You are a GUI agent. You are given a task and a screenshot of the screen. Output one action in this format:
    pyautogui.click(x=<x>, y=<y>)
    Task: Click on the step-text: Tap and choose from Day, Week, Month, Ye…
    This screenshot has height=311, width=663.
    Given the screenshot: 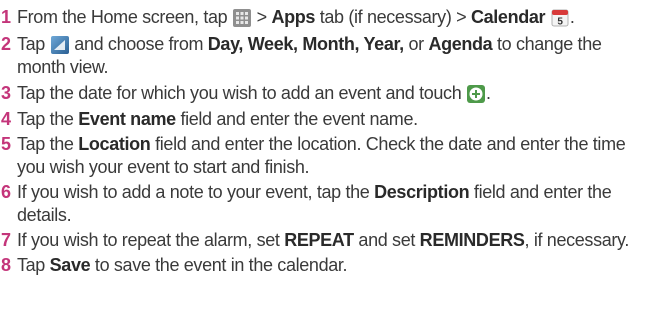 What is the action you would take?
    pyautogui.click(x=309, y=44)
    